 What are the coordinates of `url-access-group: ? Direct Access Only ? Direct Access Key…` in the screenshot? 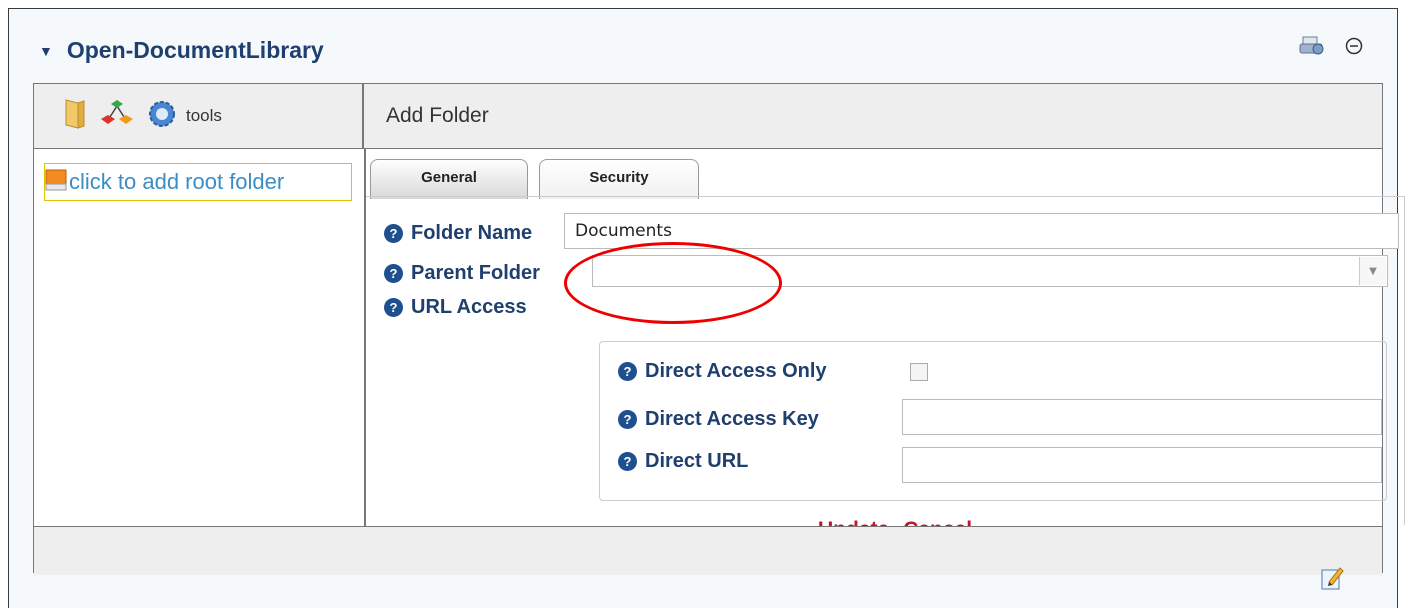 It's located at (993, 421).